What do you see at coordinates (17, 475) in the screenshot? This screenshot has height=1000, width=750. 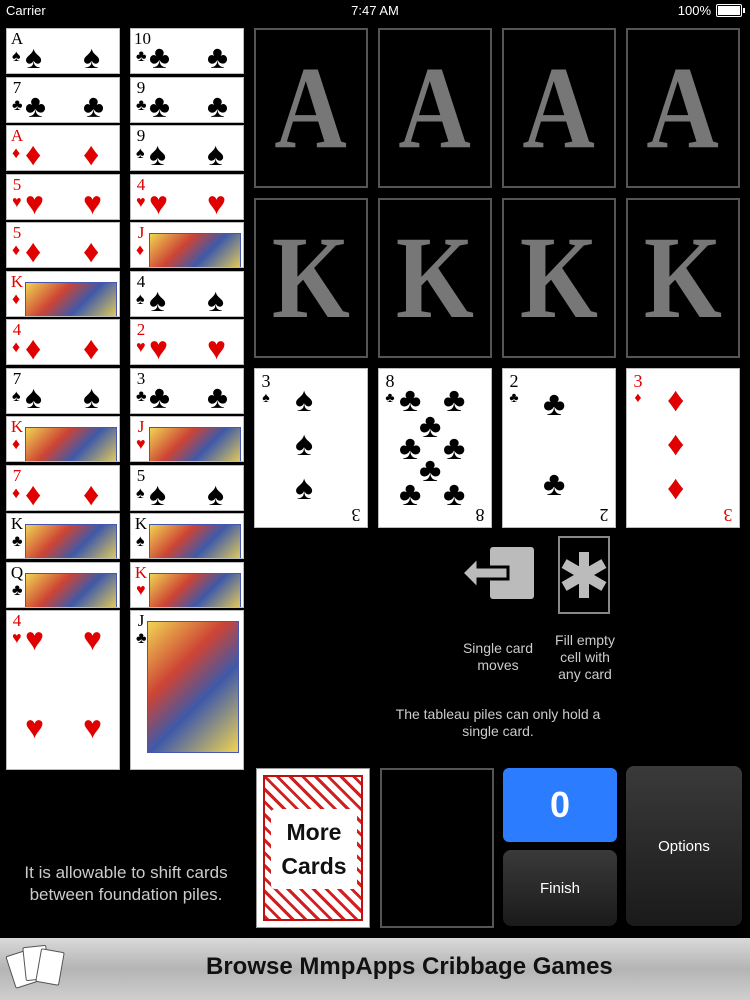 I see `card-rank: 7` at bounding box center [17, 475].